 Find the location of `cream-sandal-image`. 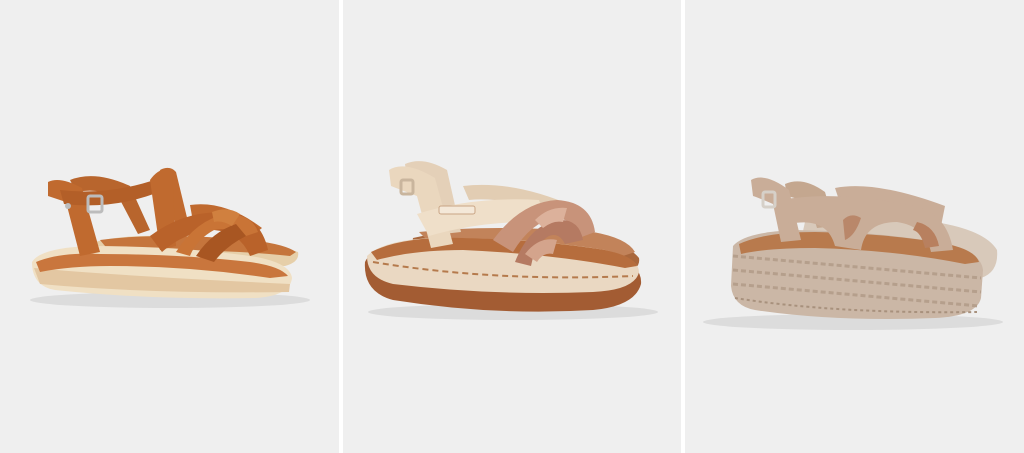

cream-sandal-image is located at coordinates (511, 240).